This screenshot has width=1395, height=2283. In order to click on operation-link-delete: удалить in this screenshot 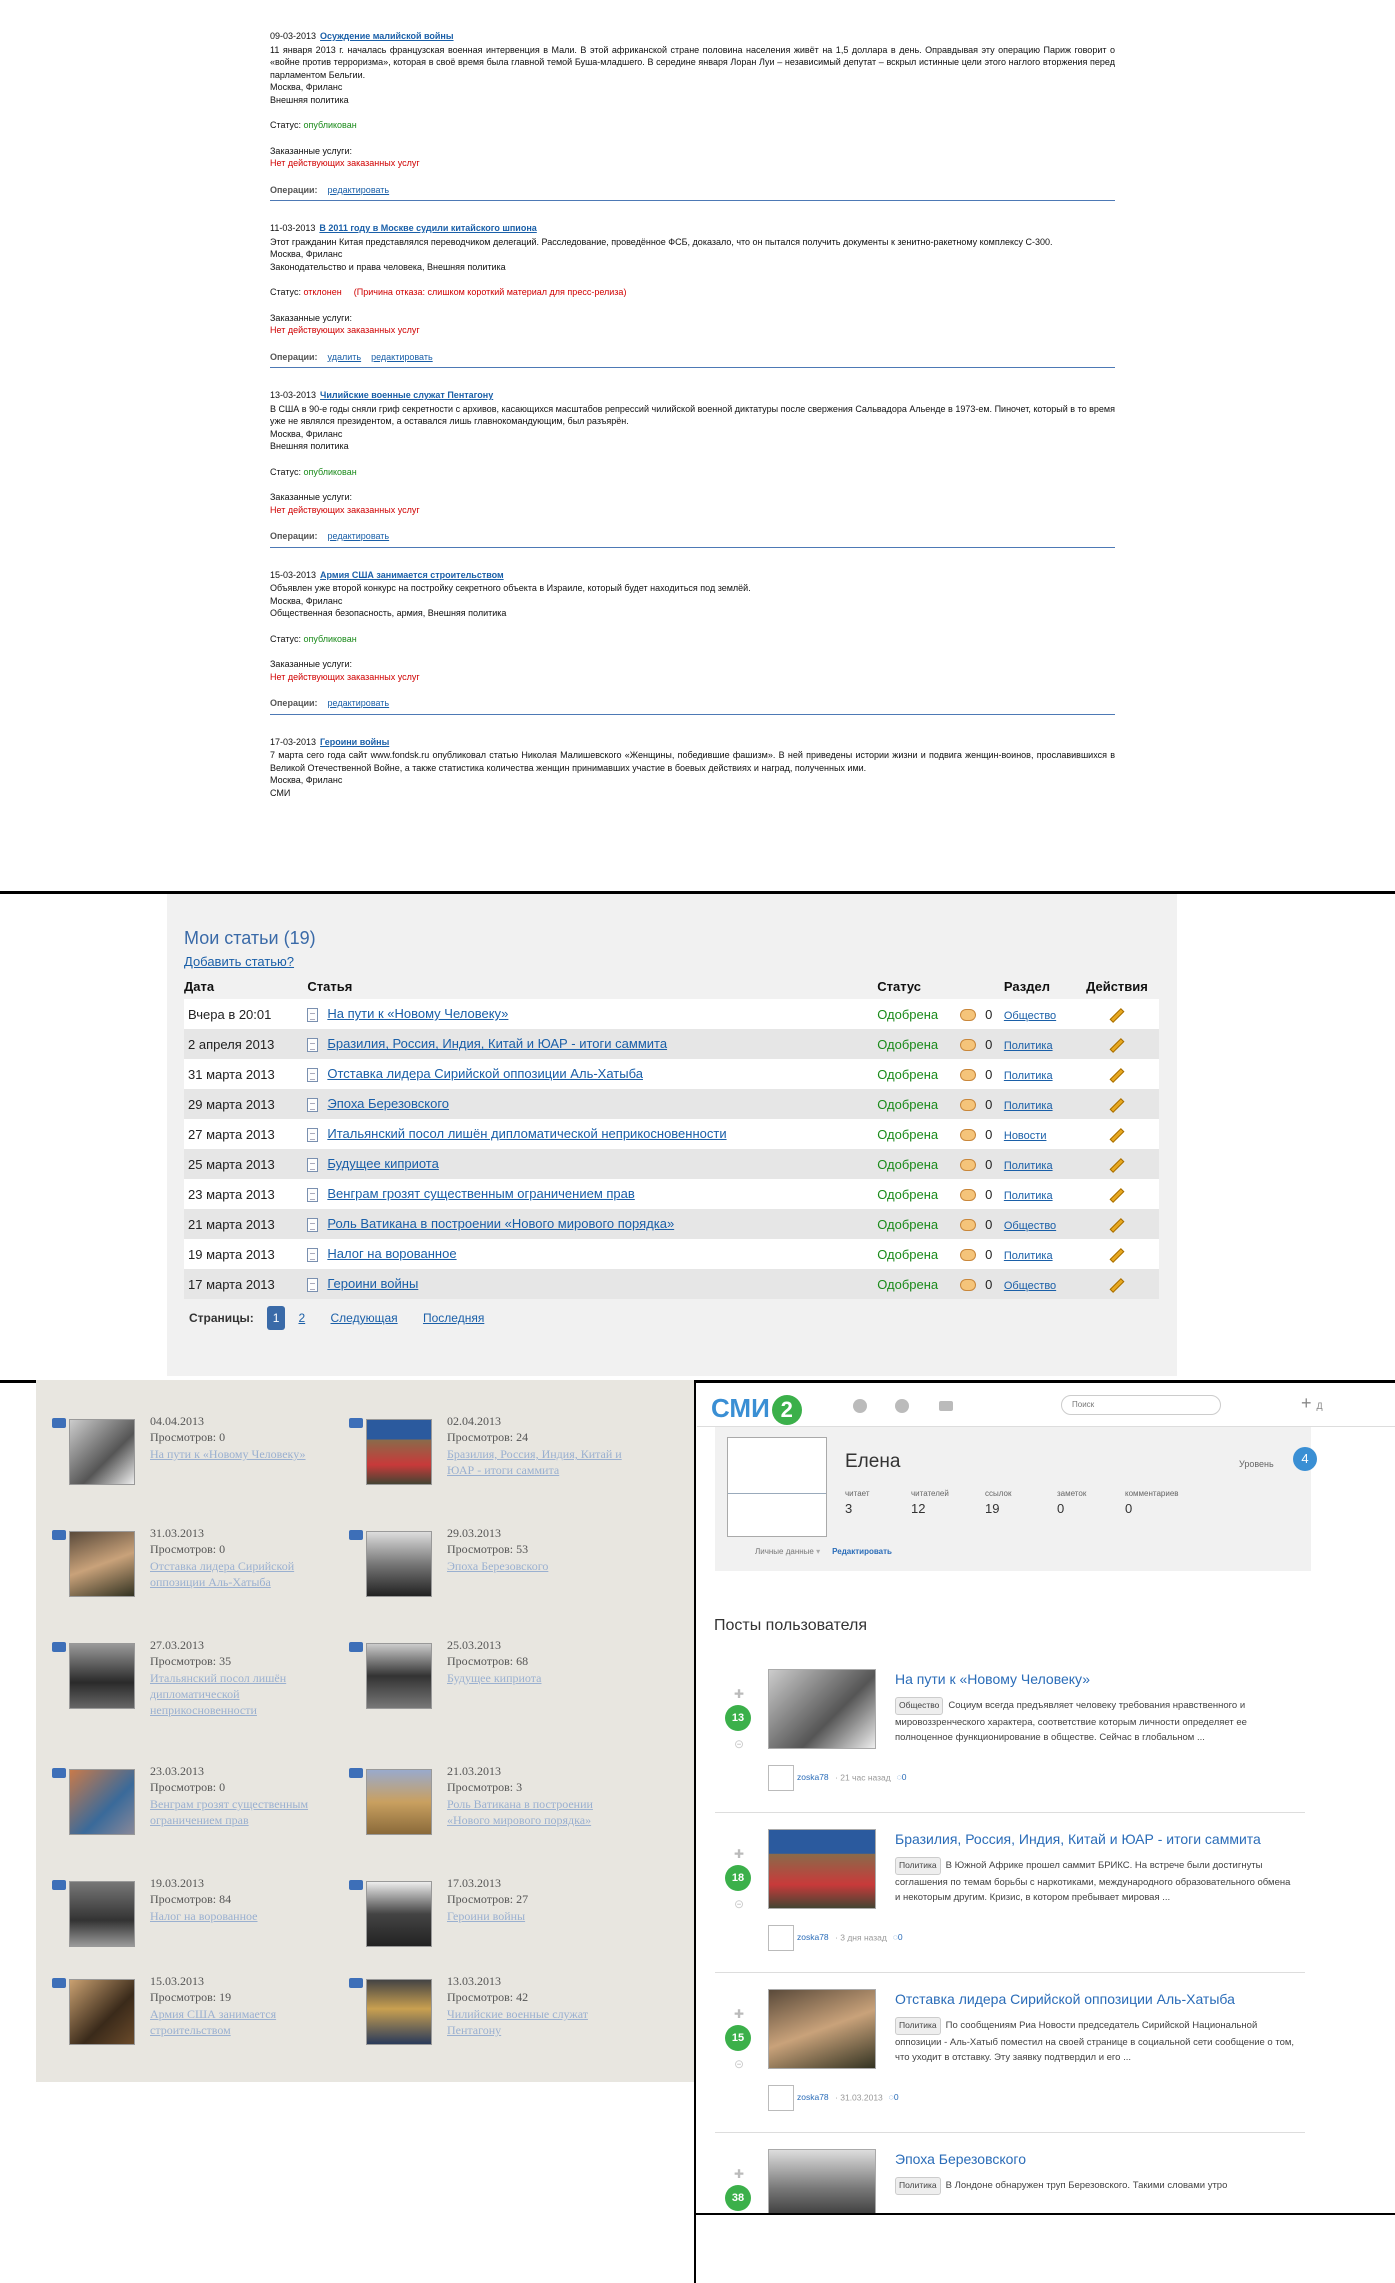, I will do `click(345, 357)`.